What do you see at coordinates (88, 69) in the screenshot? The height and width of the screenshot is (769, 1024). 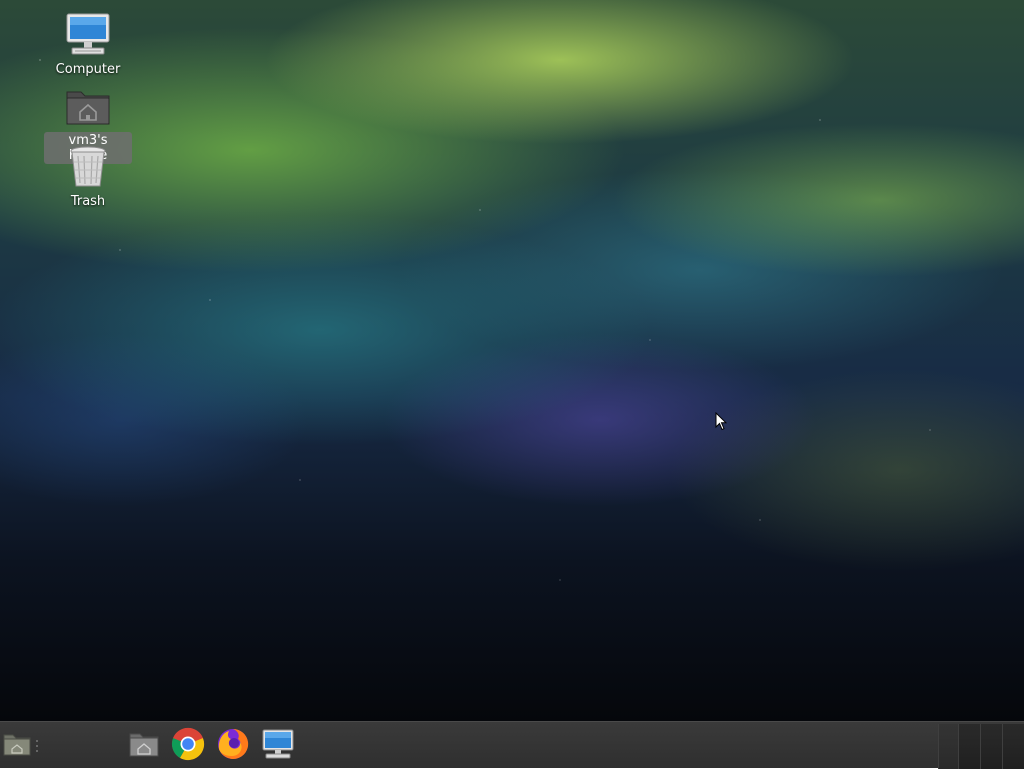 I see `desktop-icon-label: Computer` at bounding box center [88, 69].